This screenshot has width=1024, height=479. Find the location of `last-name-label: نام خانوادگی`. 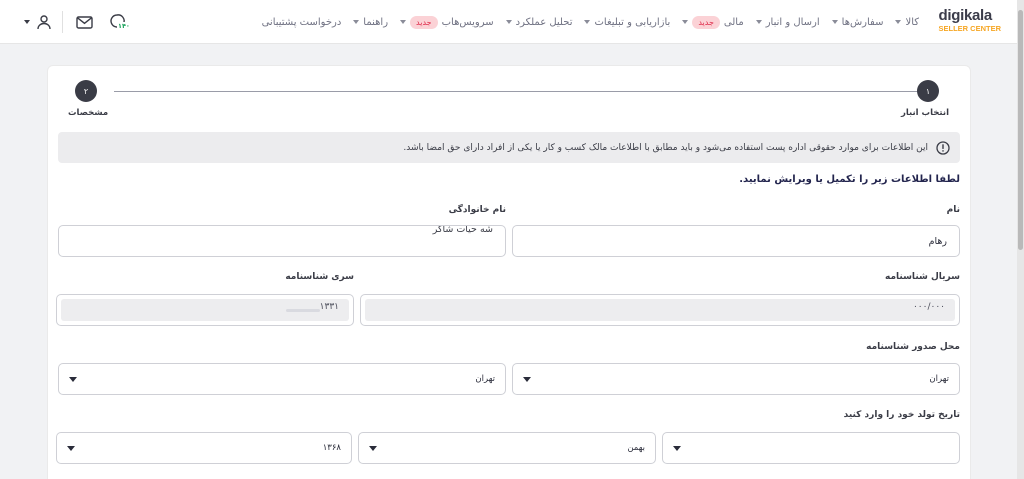

last-name-label: نام خانوادگی is located at coordinates (477, 210).